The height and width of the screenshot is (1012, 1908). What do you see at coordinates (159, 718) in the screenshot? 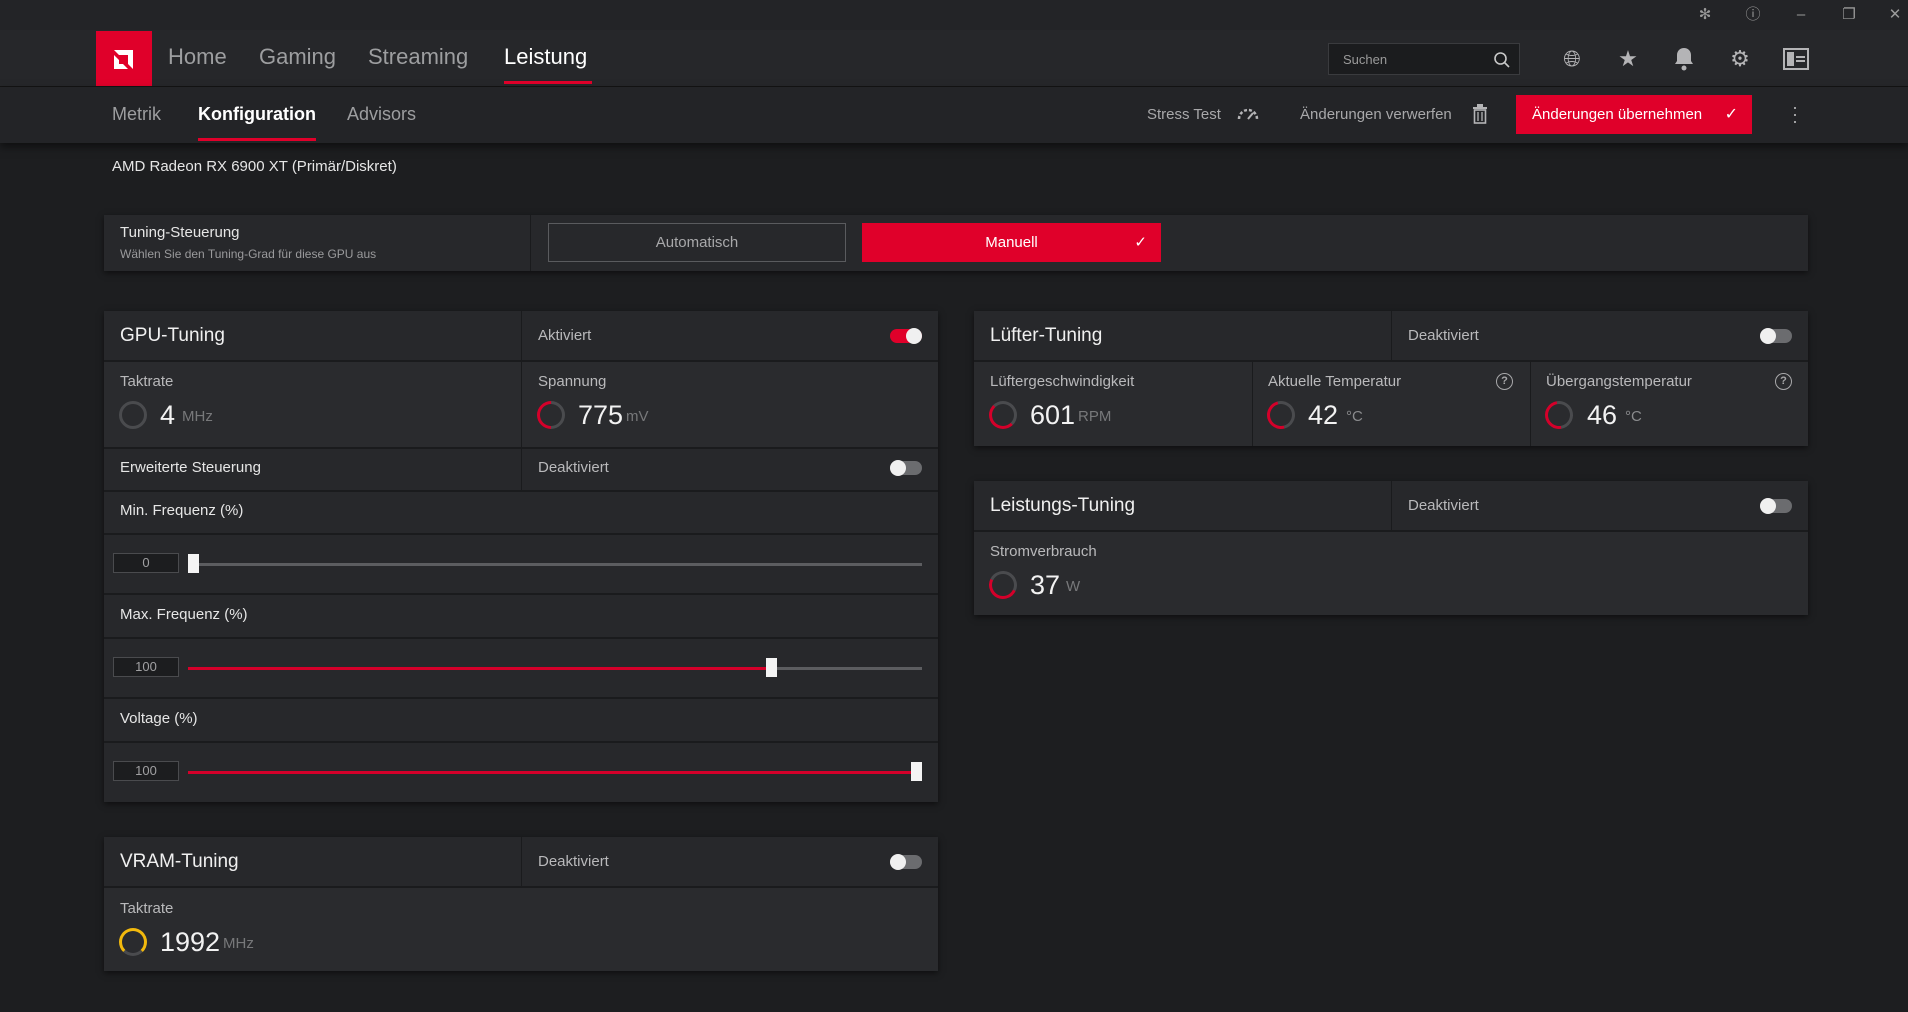
I see `slider-label-voltage: Voltage (%)` at bounding box center [159, 718].